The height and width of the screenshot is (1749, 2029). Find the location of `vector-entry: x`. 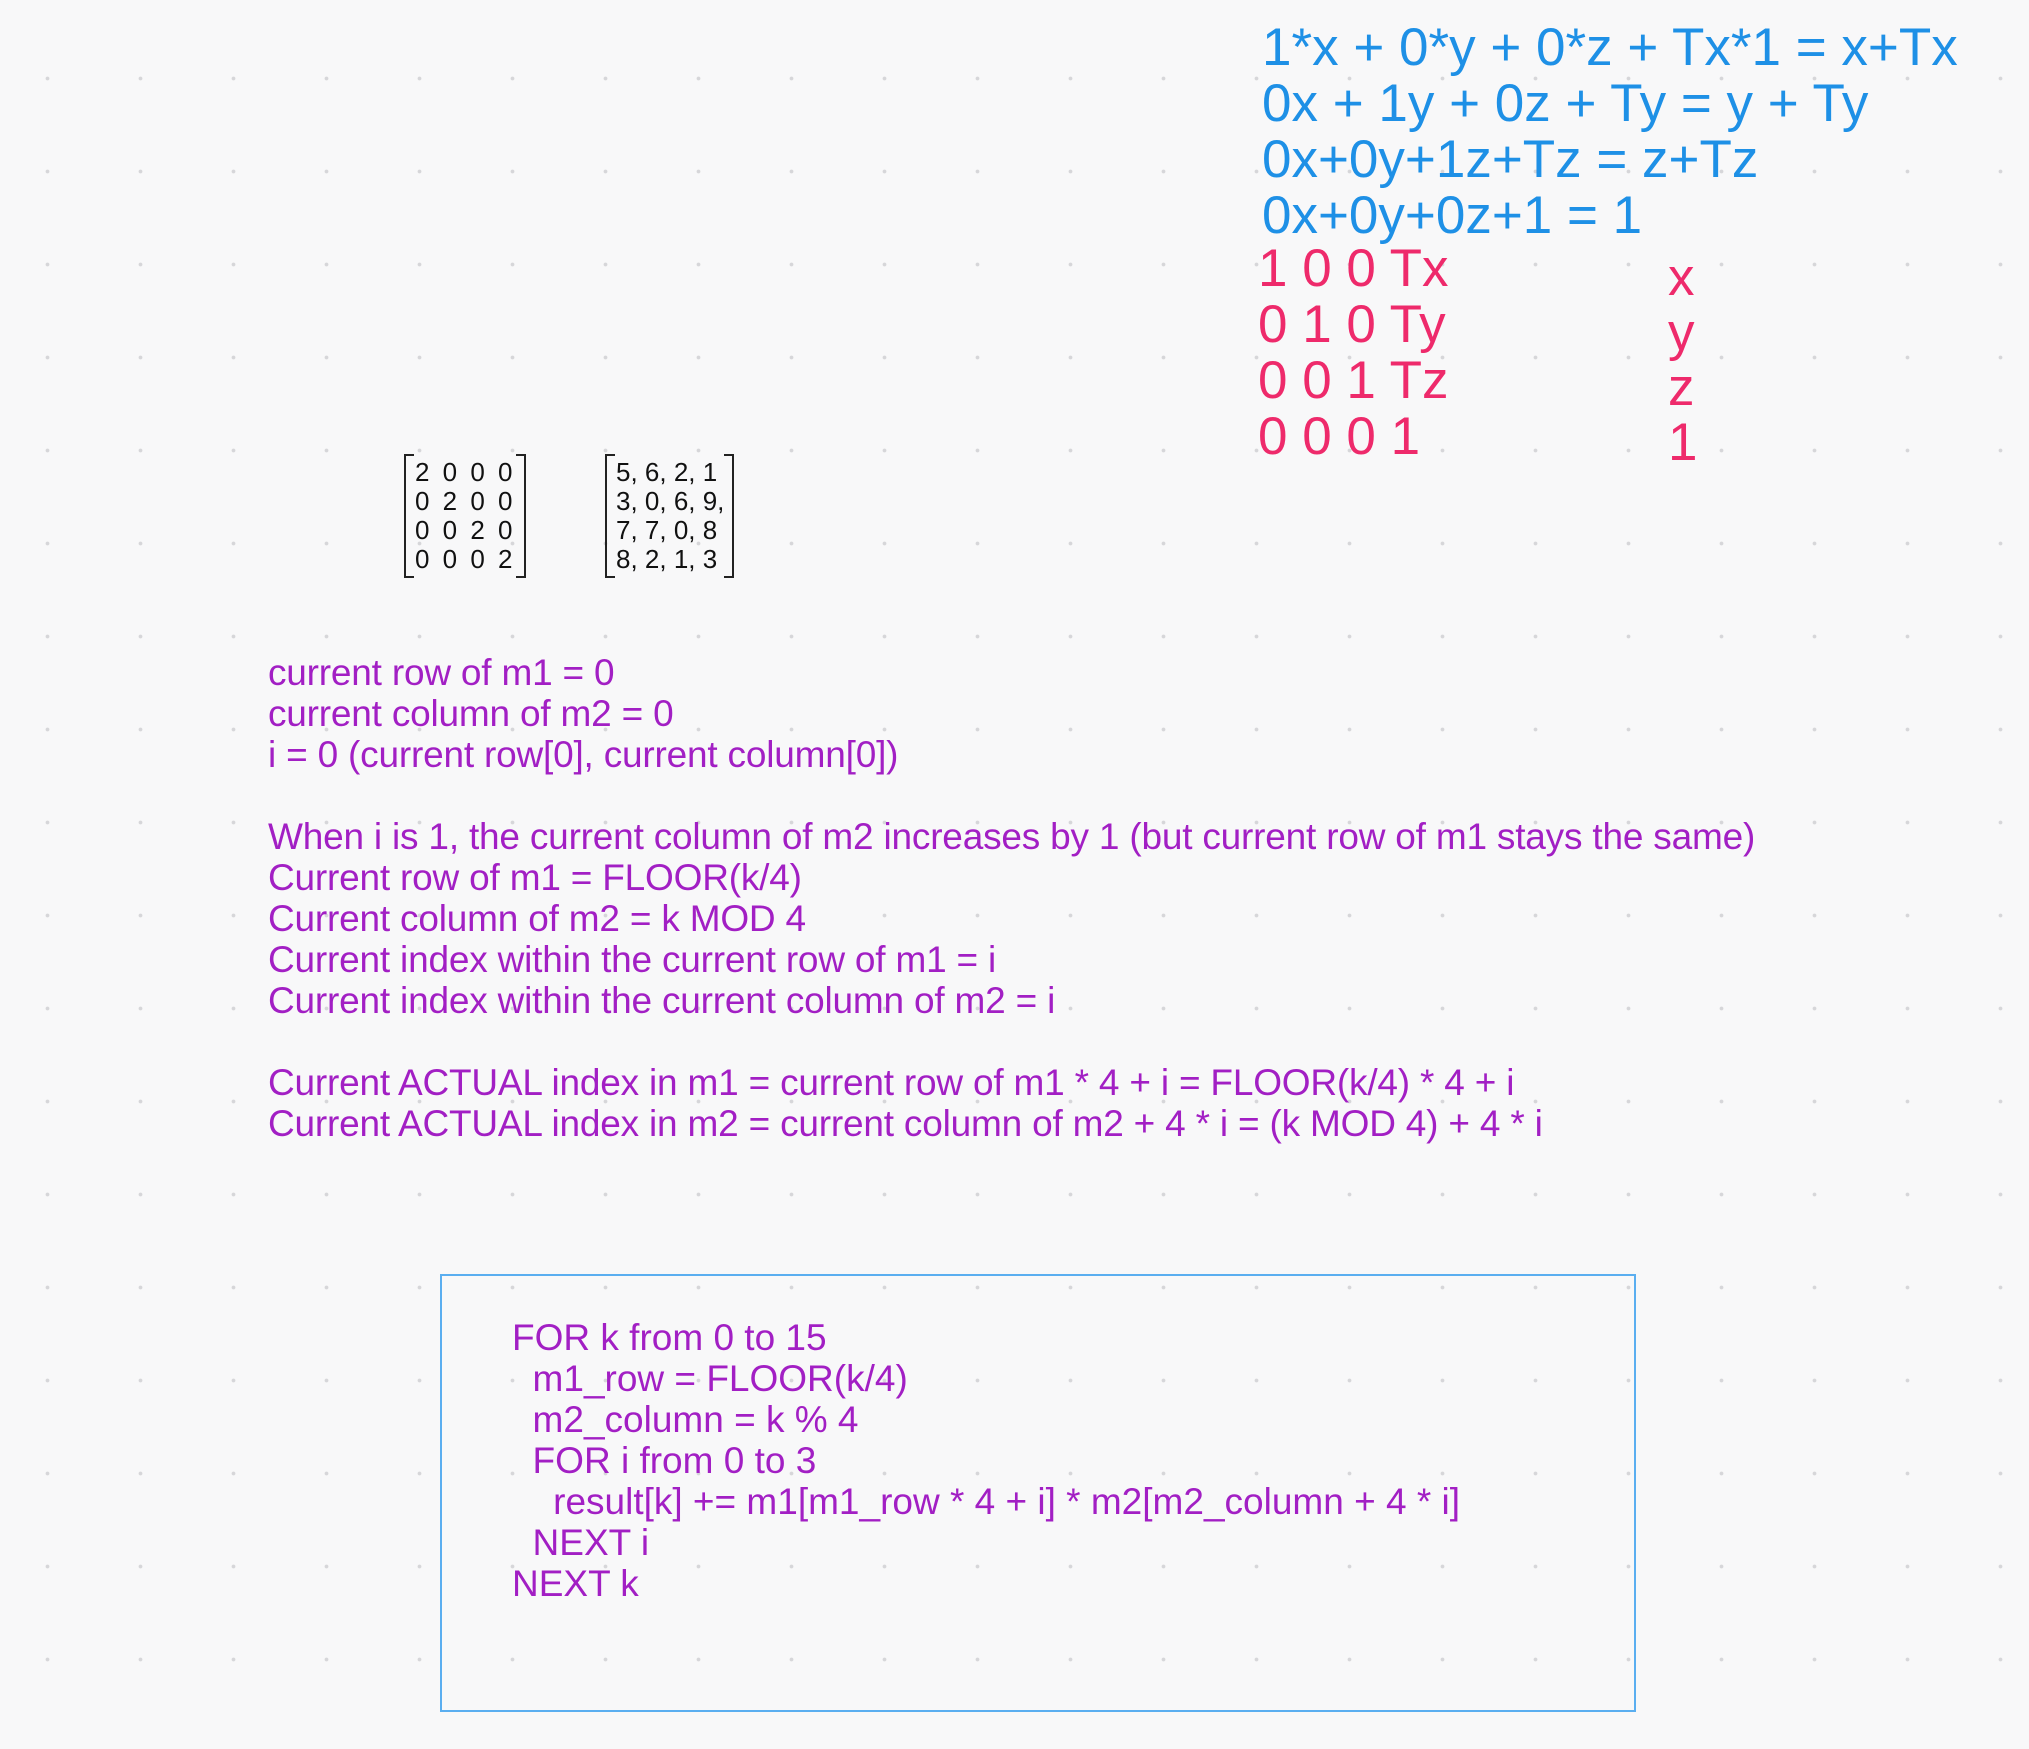

vector-entry: x is located at coordinates (1681, 277).